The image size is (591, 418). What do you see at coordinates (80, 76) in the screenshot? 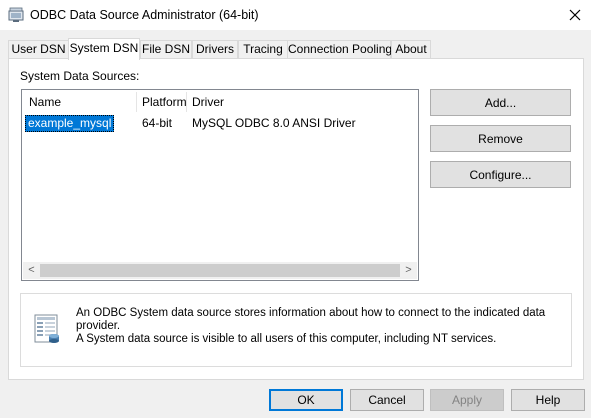
I see `system-data-sources-label: System Data Sources:` at bounding box center [80, 76].